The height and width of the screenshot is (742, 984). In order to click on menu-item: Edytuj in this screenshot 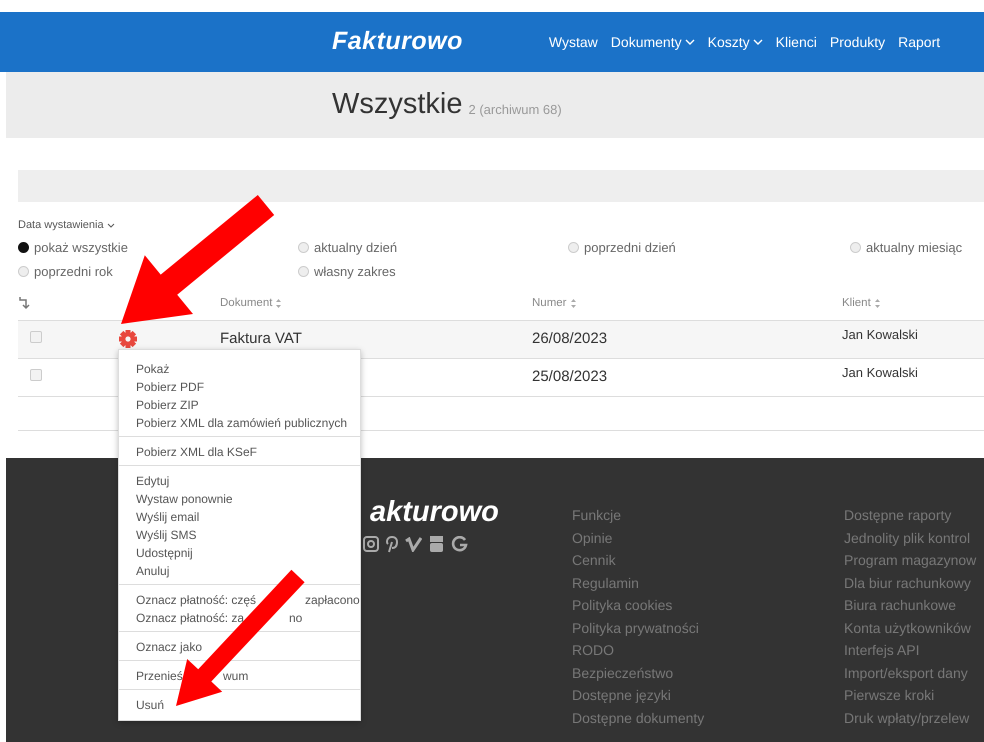, I will do `click(153, 481)`.